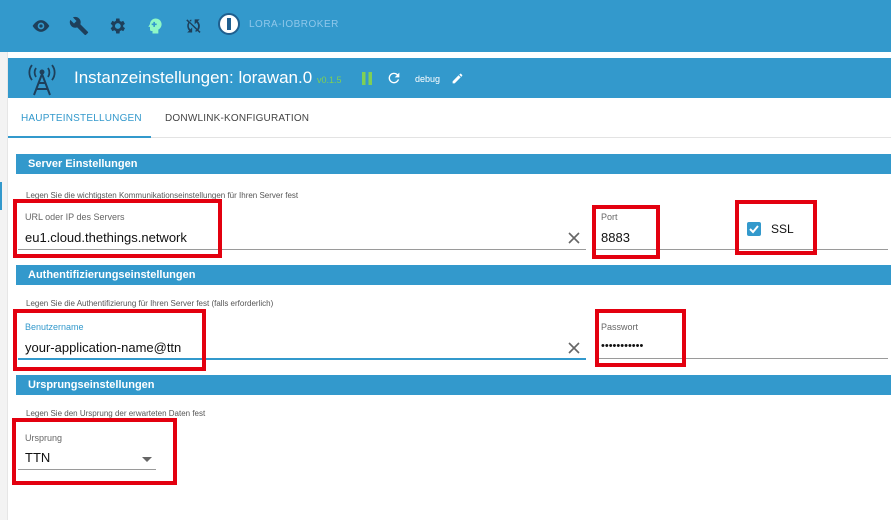 This screenshot has height=520, width=891. What do you see at coordinates (41, 26) in the screenshot?
I see `eye-icon` at bounding box center [41, 26].